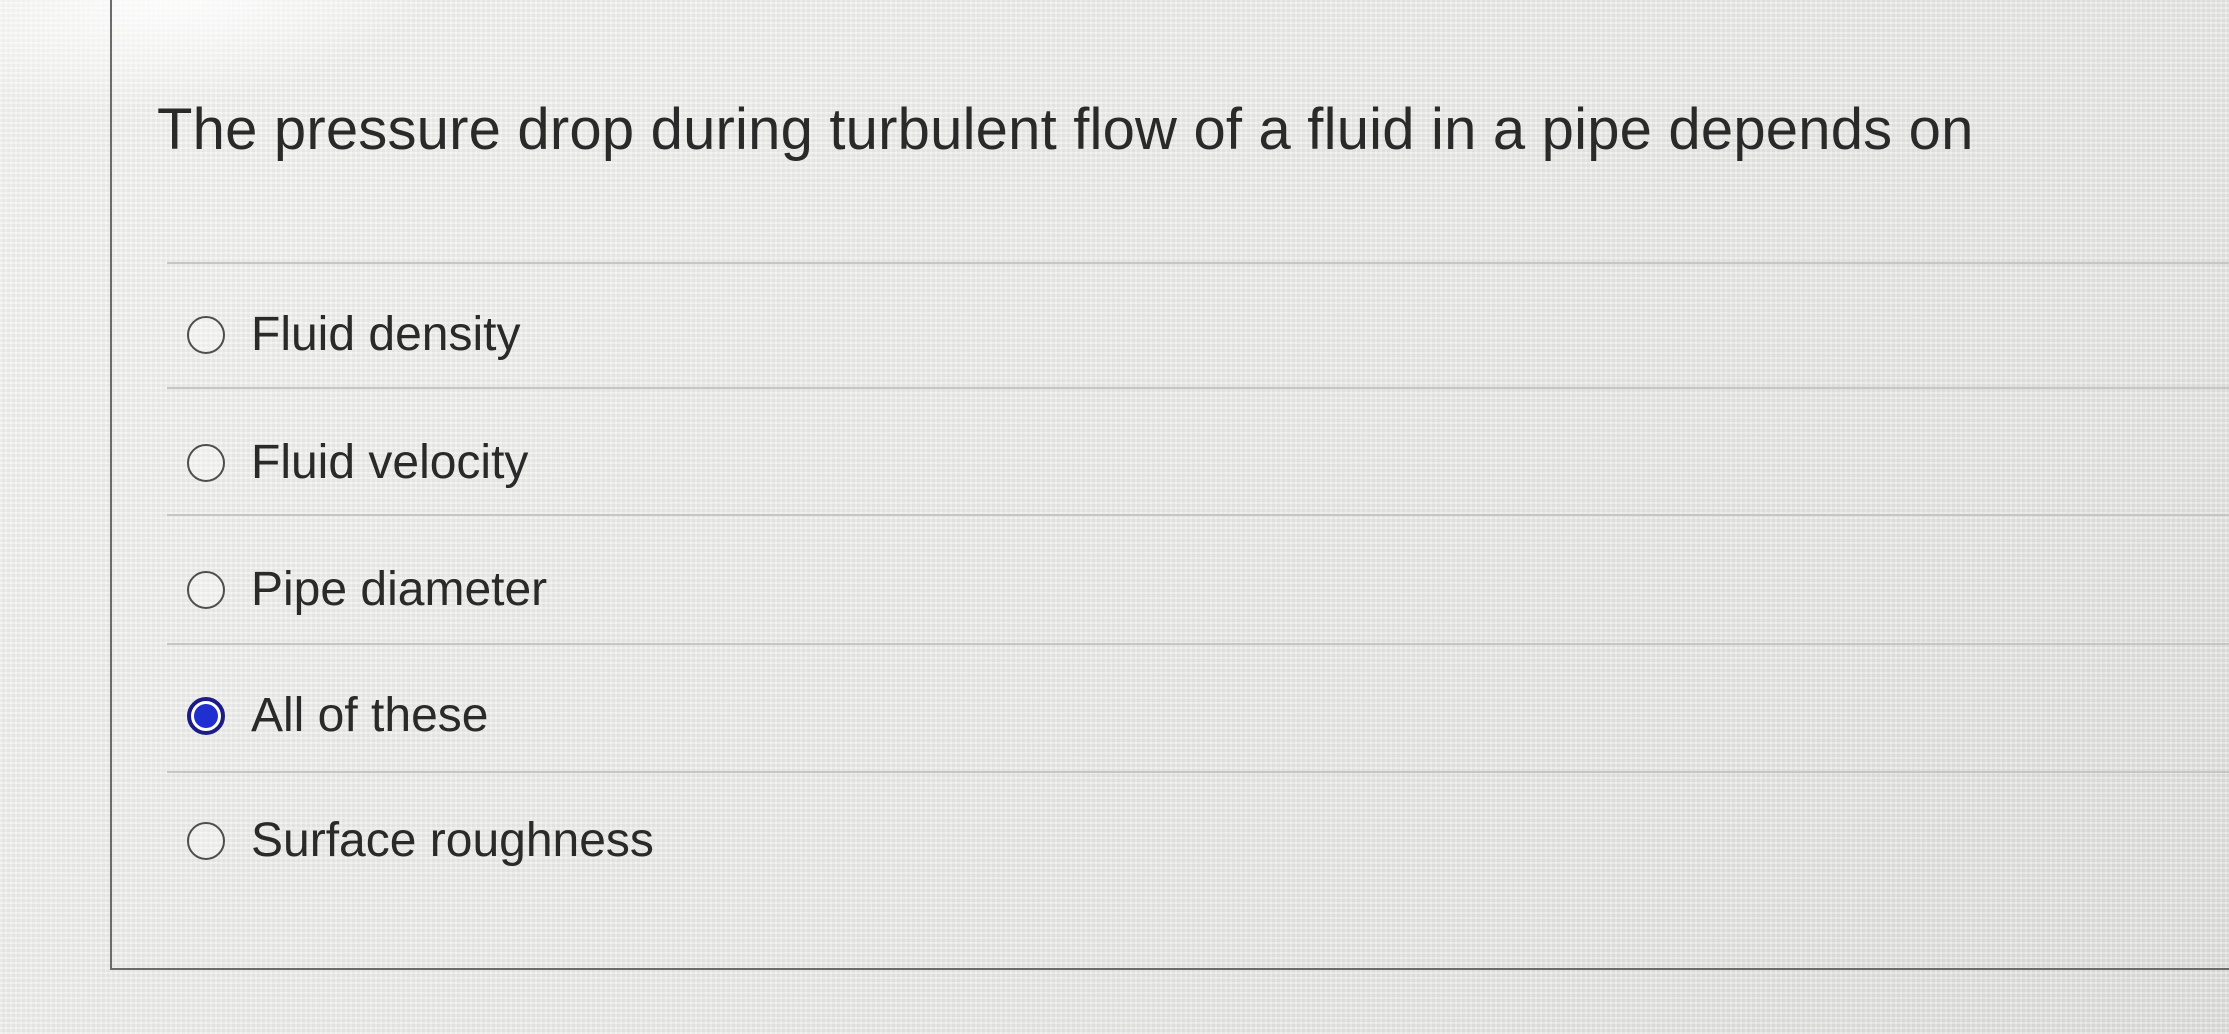 The image size is (2229, 1034). I want to click on answer-option-fluid-velocity: Fluid velocity, so click(357, 463).